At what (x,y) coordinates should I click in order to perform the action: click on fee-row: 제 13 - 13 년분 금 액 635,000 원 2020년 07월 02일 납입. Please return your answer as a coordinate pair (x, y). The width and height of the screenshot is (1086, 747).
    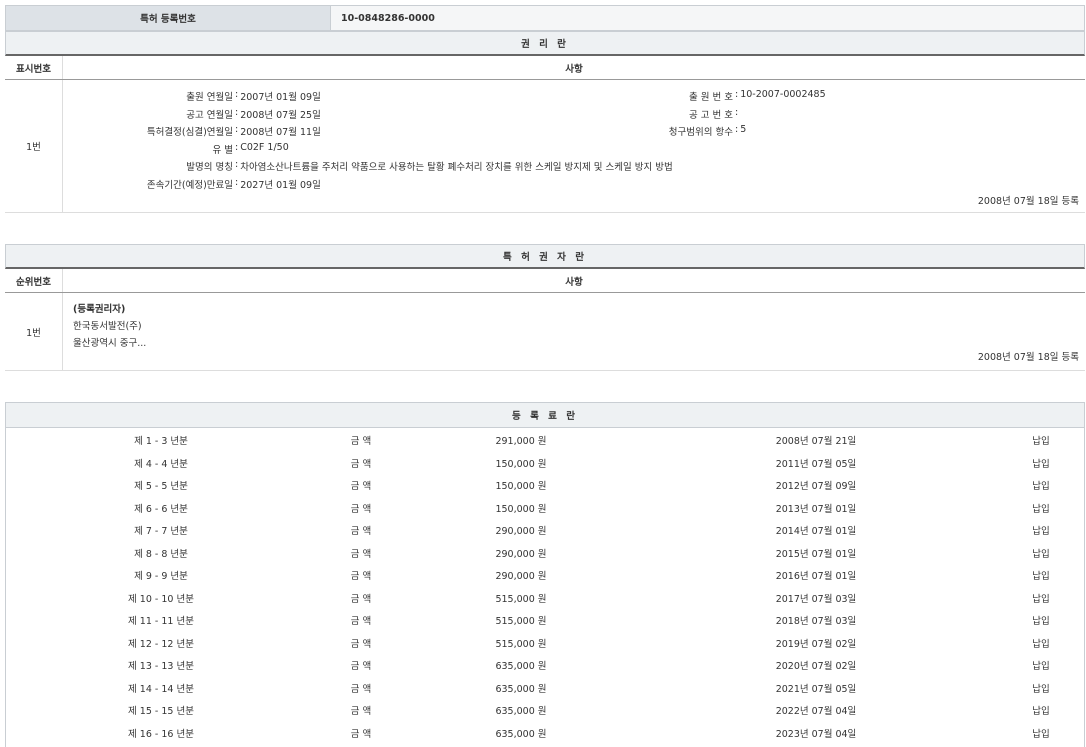
    Looking at the image, I should click on (545, 665).